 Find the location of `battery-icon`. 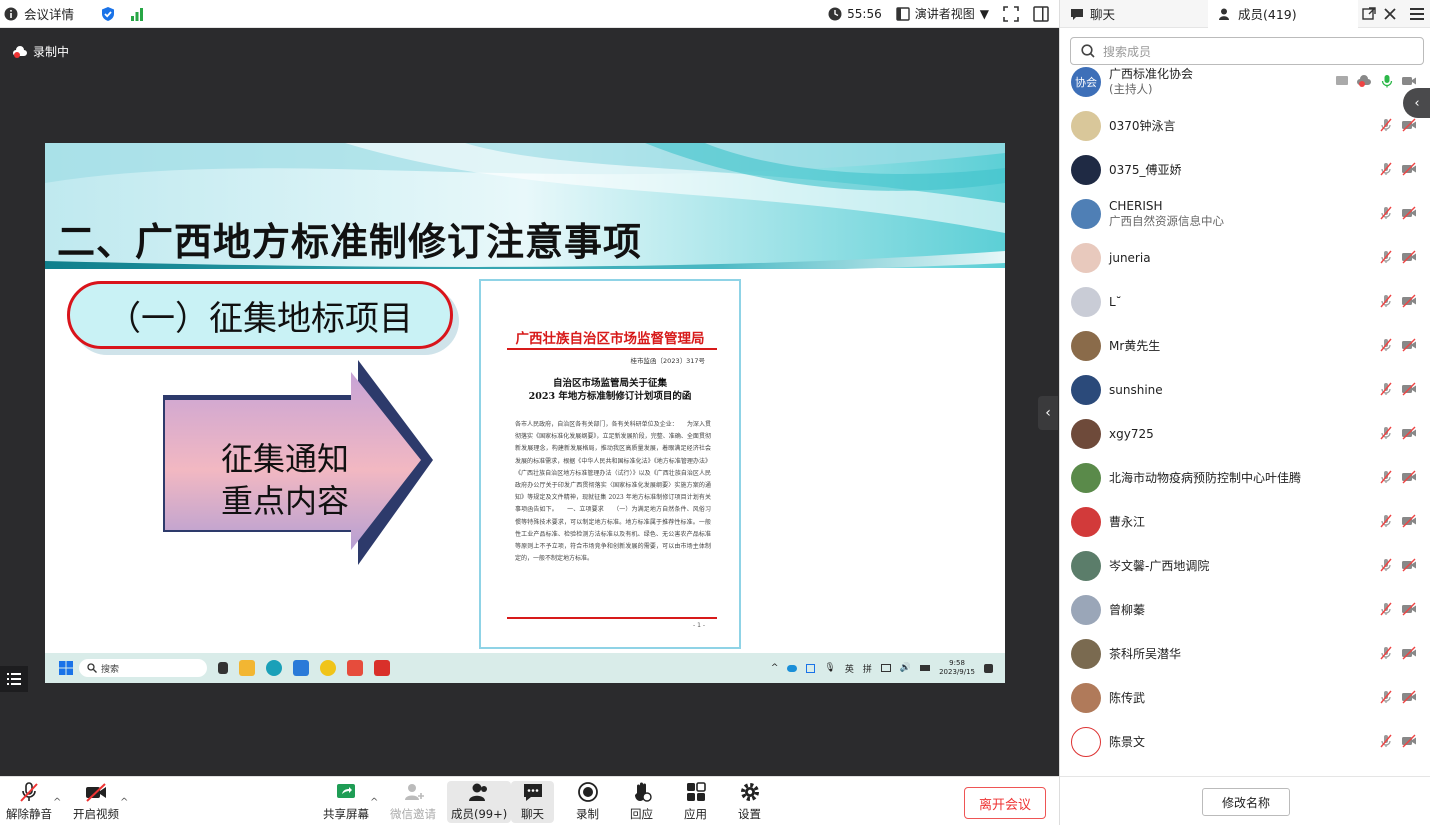

battery-icon is located at coordinates (925, 668).